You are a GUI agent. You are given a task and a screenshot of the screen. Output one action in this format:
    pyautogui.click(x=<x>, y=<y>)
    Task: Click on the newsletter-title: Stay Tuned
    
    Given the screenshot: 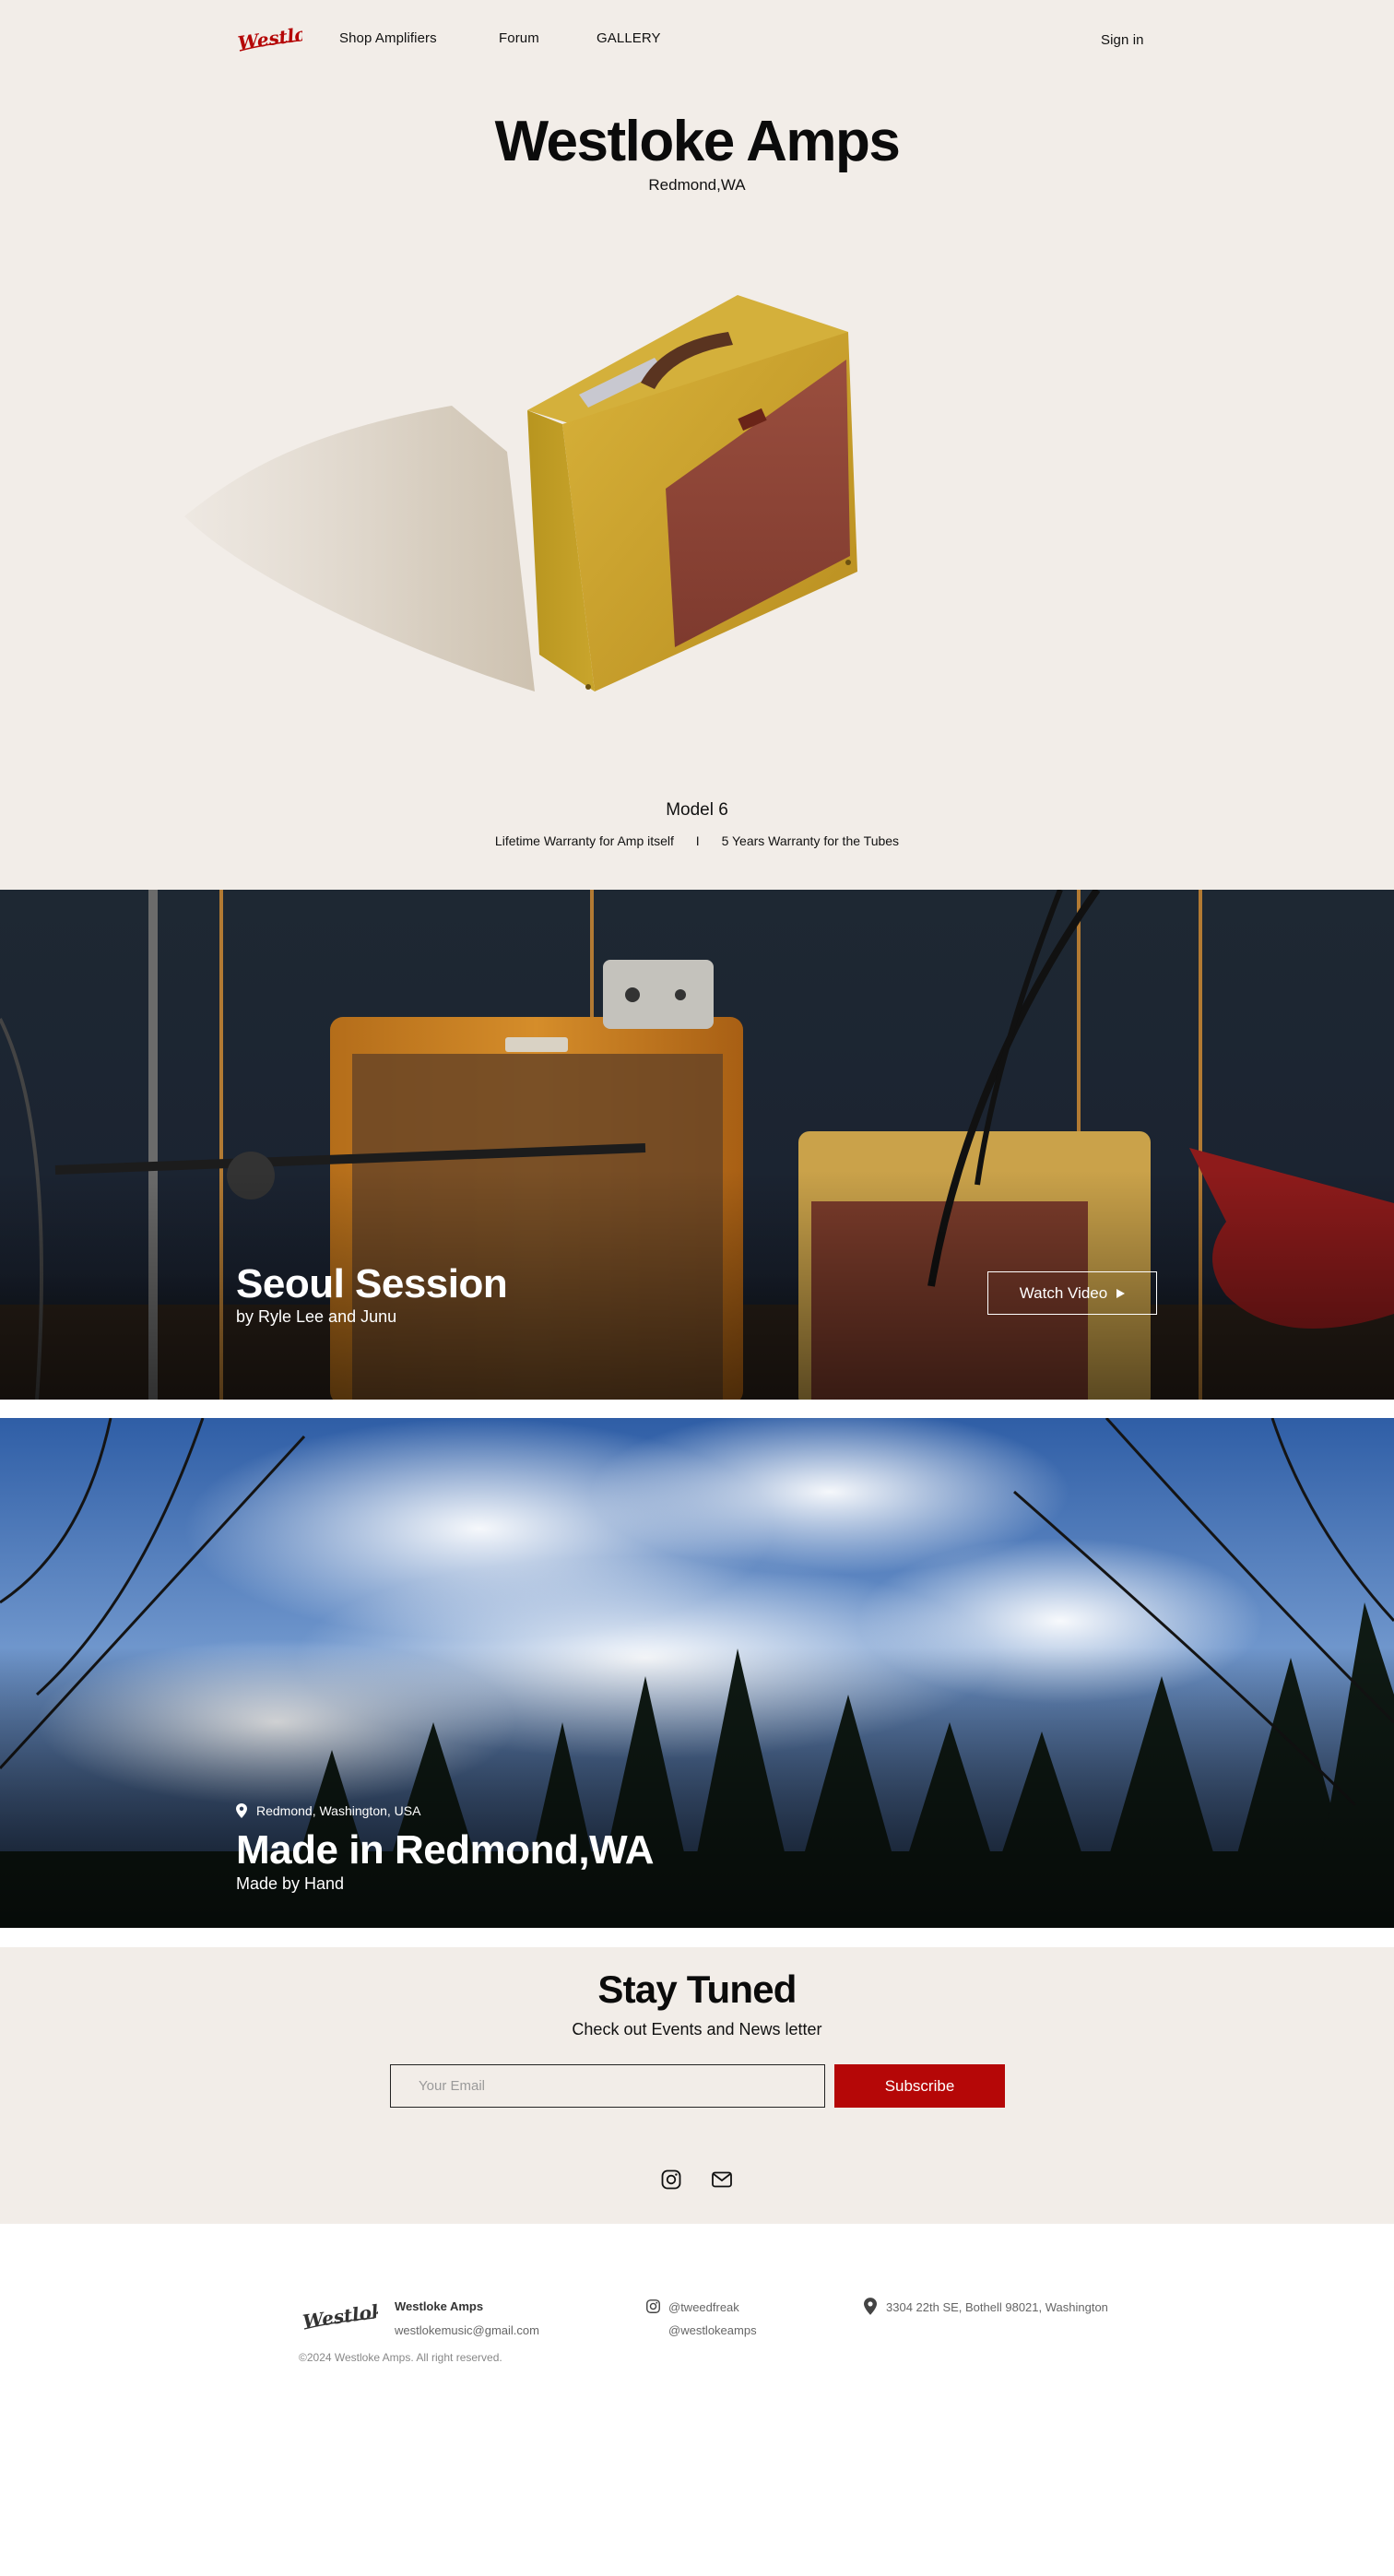 What is the action you would take?
    pyautogui.click(x=697, y=1989)
    